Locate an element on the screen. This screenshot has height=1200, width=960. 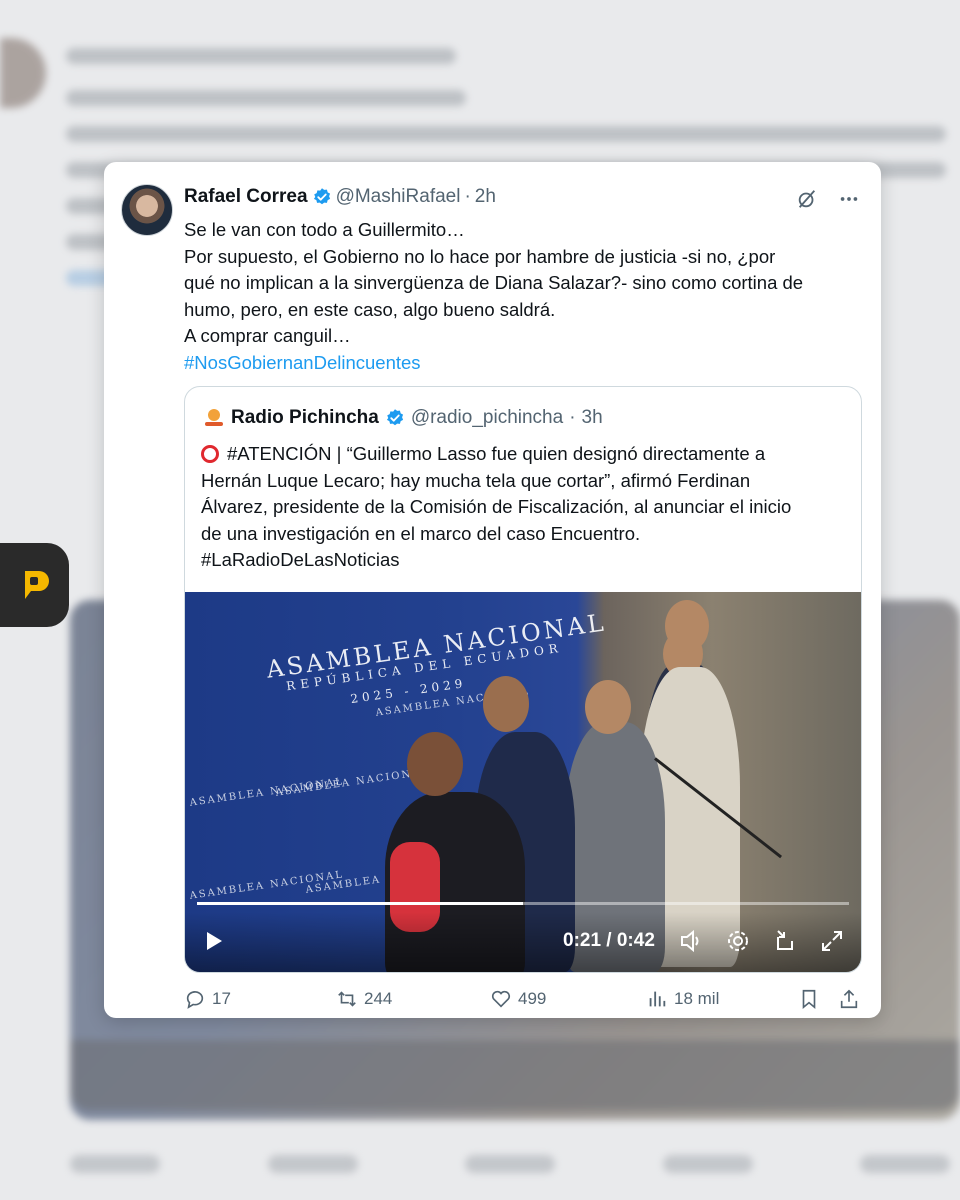
radio-logo-avatar is located at coordinates (214, 418).